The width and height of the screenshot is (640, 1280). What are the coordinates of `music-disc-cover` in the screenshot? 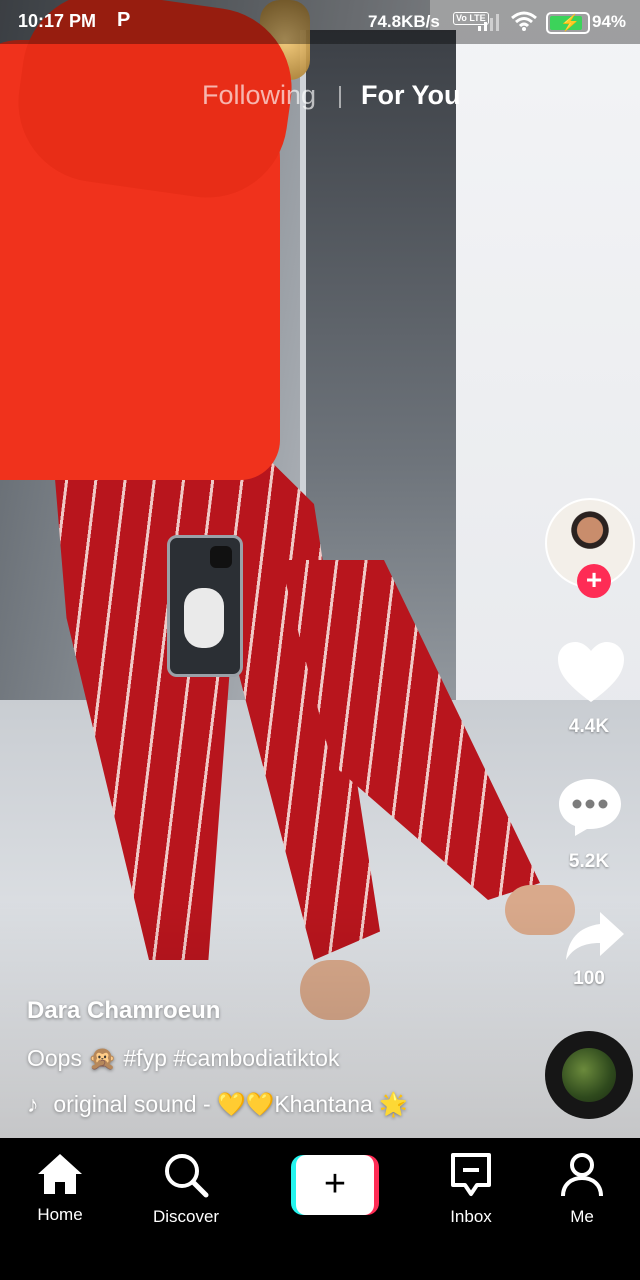 It's located at (589, 1075).